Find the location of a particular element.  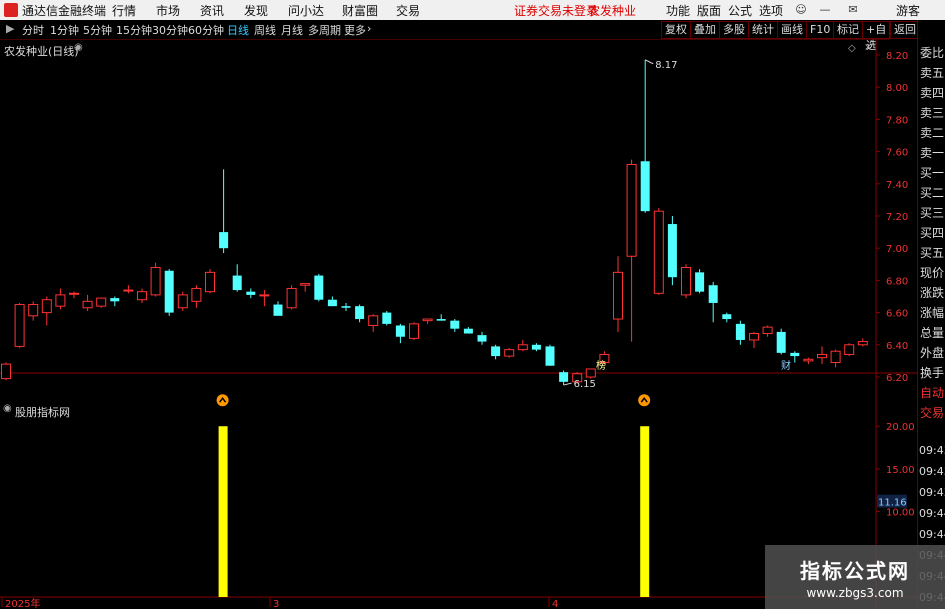

low-annotation-pointer is located at coordinates (567, 384).